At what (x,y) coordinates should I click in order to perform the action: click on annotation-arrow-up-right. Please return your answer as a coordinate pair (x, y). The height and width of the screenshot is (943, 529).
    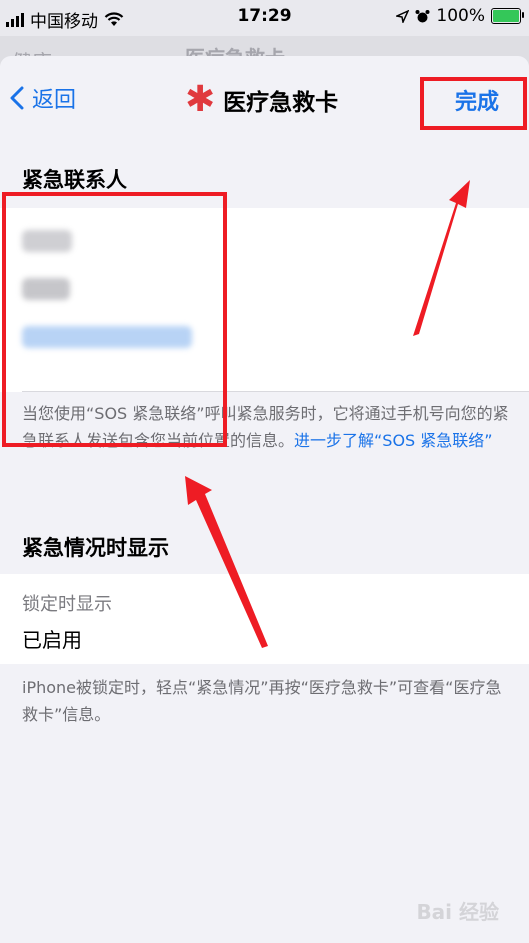
    Looking at the image, I should click on (441, 258).